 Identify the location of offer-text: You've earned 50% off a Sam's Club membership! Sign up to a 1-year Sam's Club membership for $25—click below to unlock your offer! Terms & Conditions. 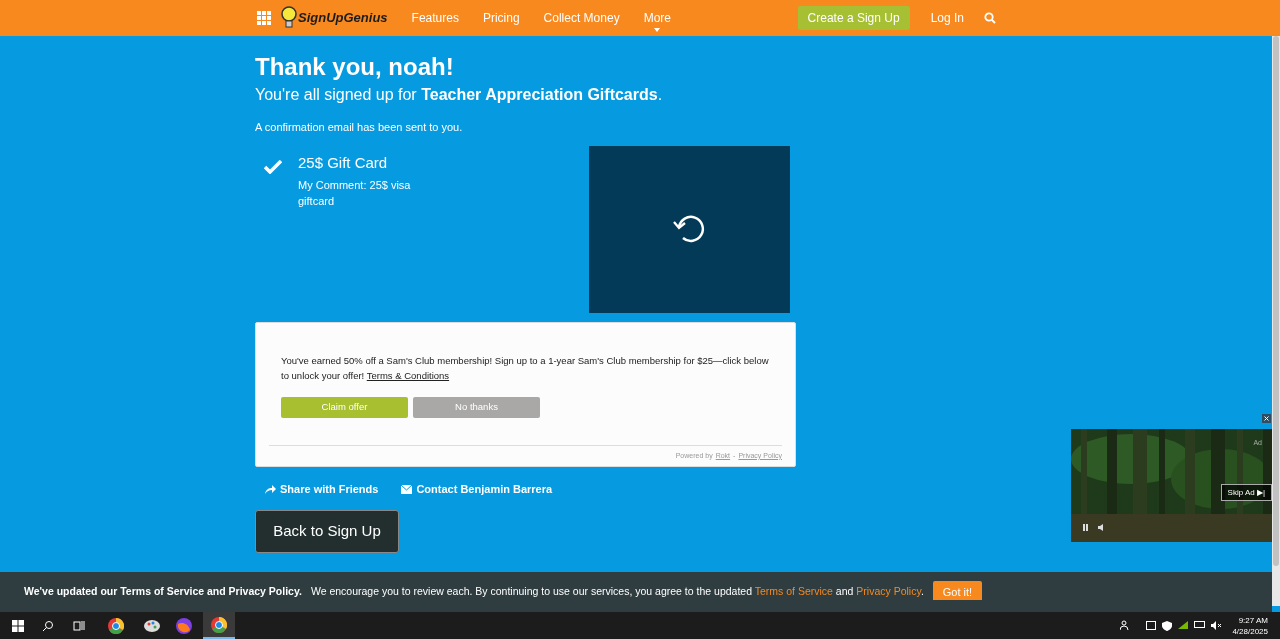
(525, 368).